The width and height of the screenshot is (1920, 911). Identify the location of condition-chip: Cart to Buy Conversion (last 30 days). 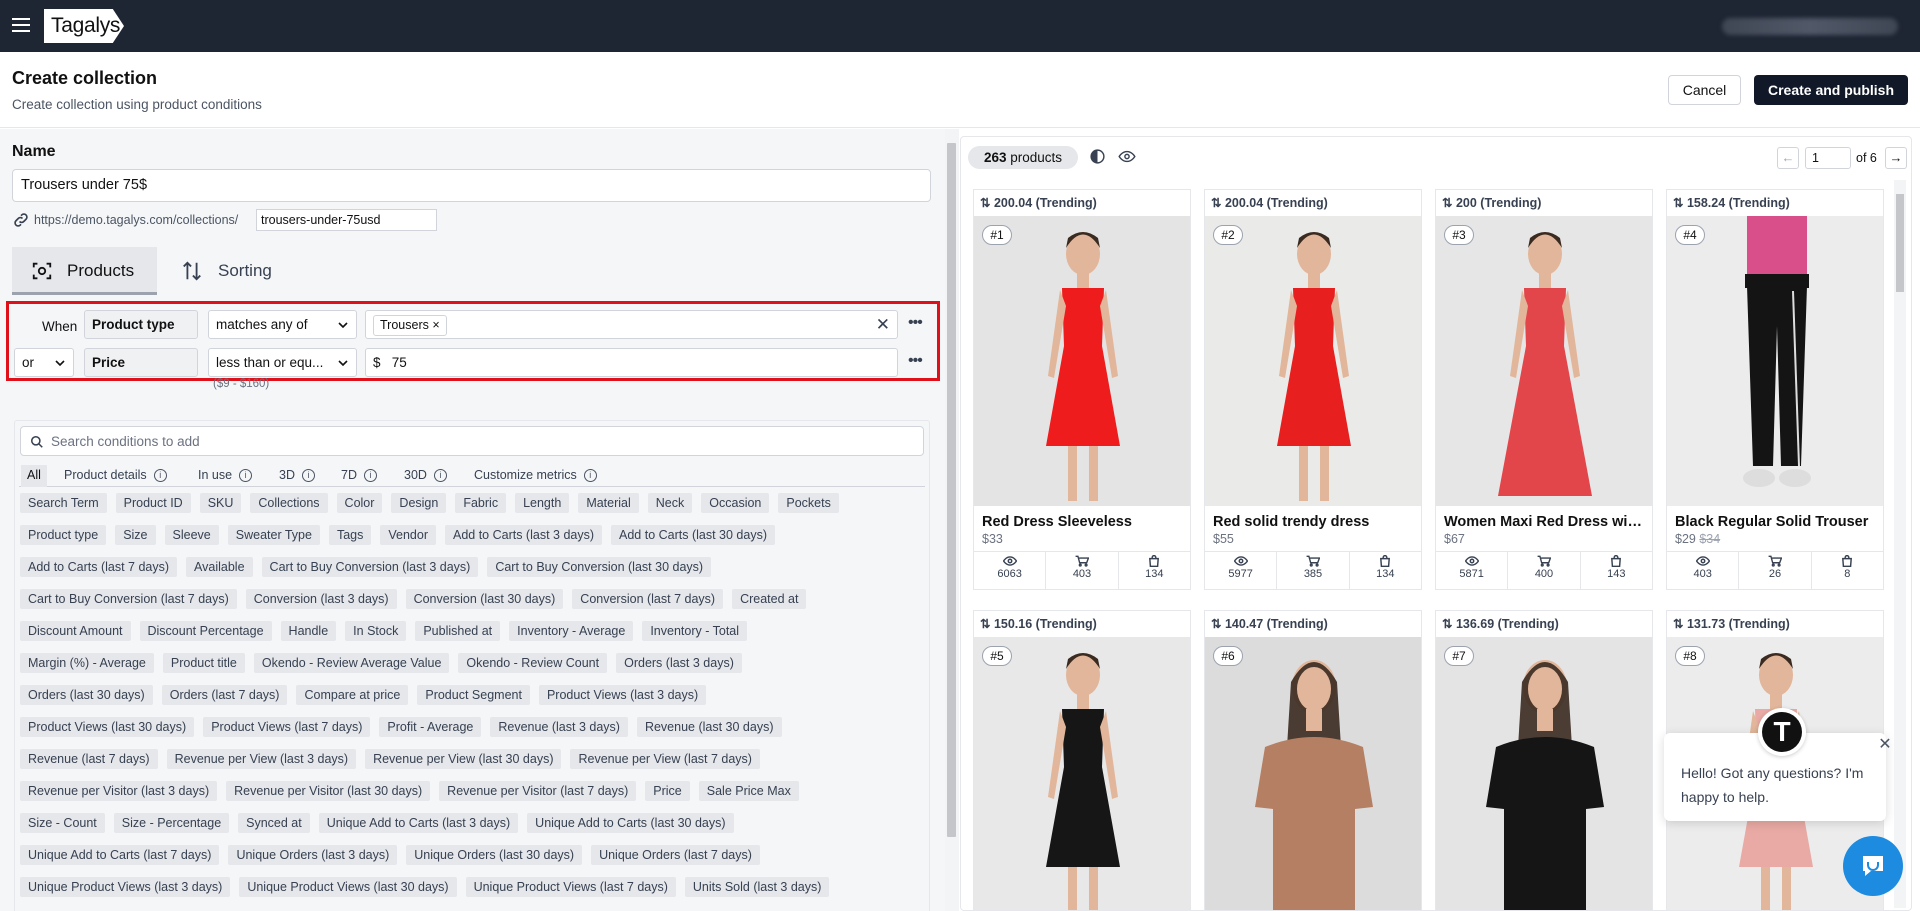
(599, 567).